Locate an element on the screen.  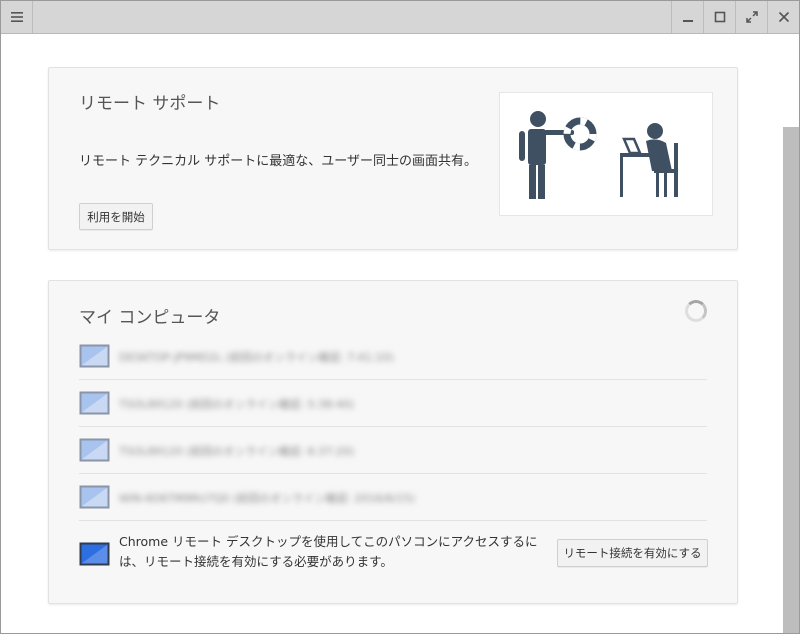
fullscreen-icon is located at coordinates (751, 17).